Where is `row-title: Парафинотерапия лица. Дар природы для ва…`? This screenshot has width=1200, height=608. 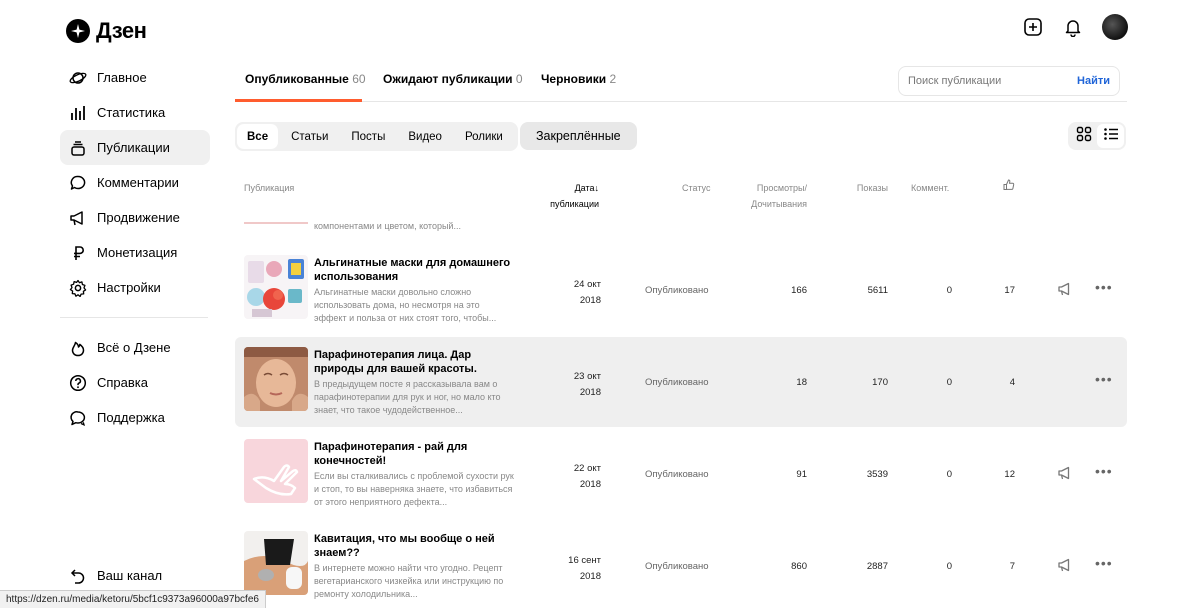
row-title: Парафинотерапия лица. Дар природы для ва… is located at coordinates (414, 362).